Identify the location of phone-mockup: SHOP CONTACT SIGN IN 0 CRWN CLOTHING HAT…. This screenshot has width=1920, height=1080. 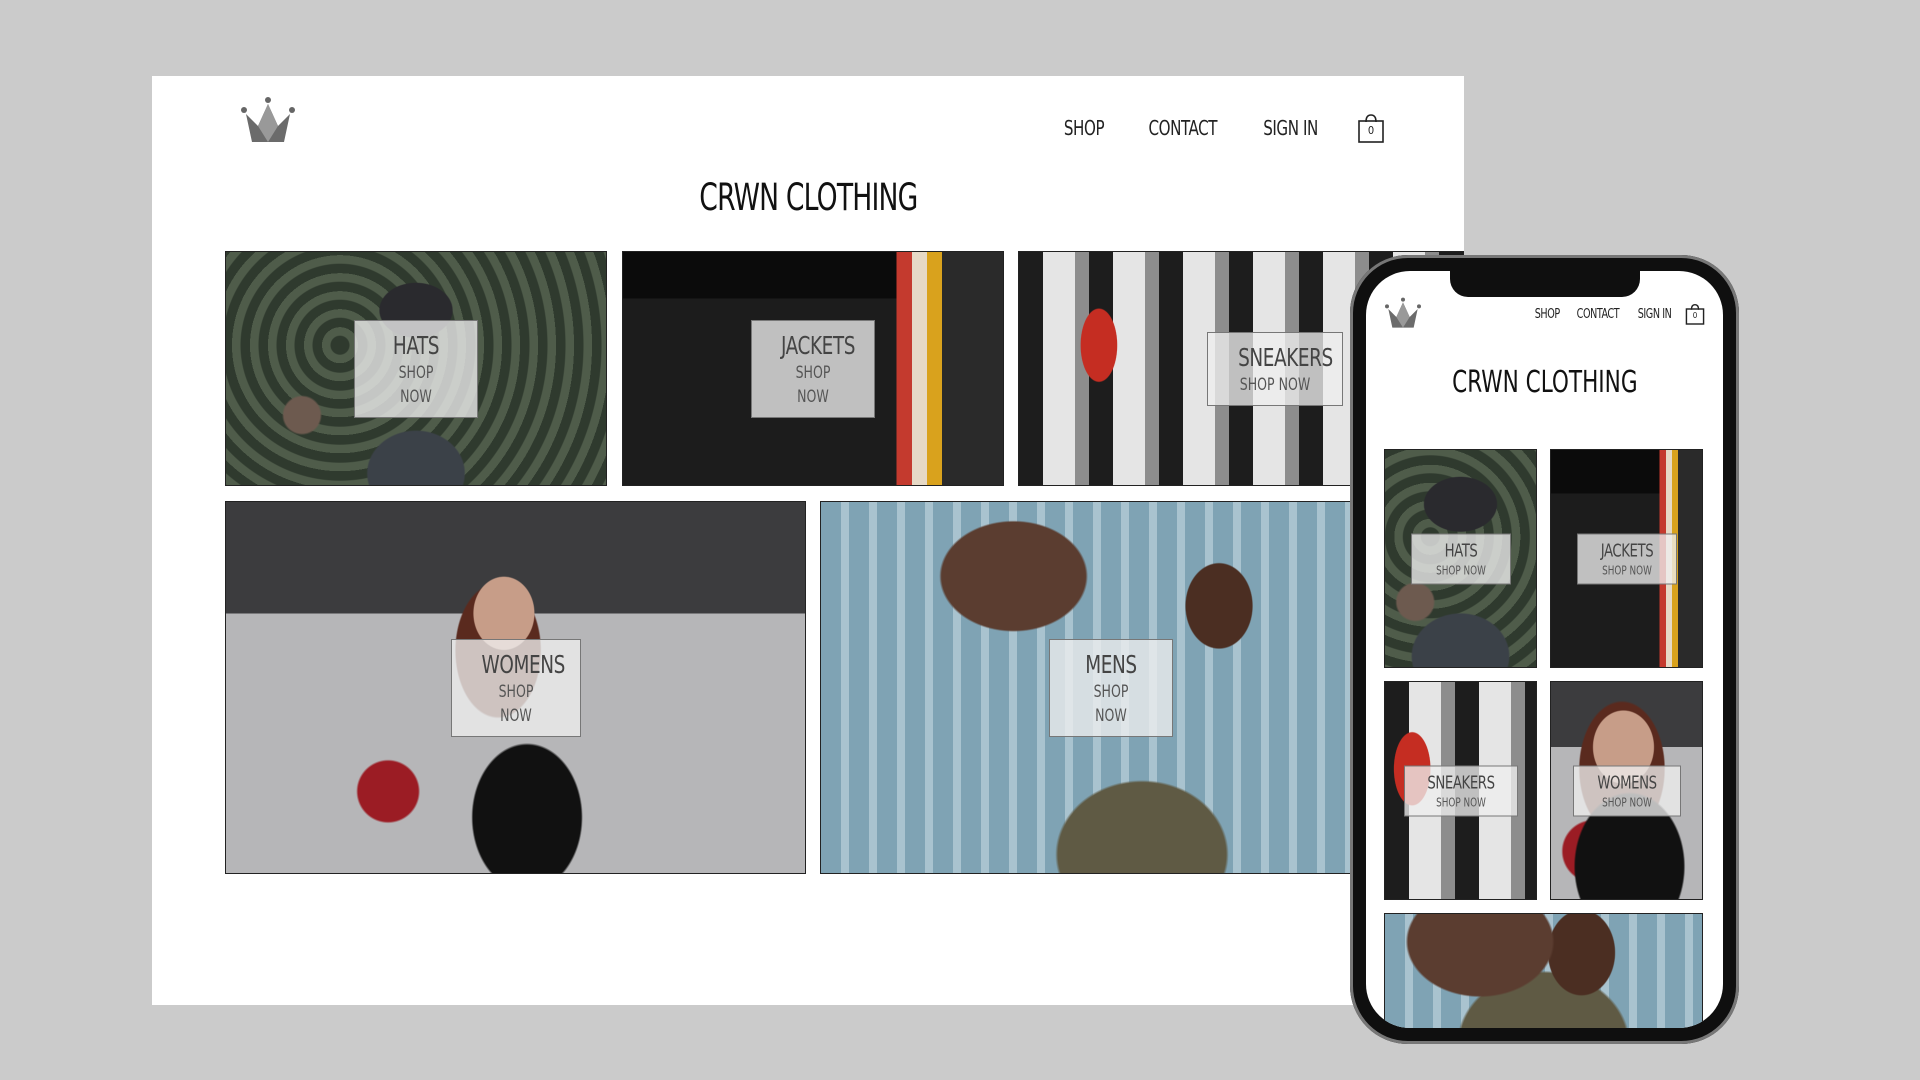
(1544, 649).